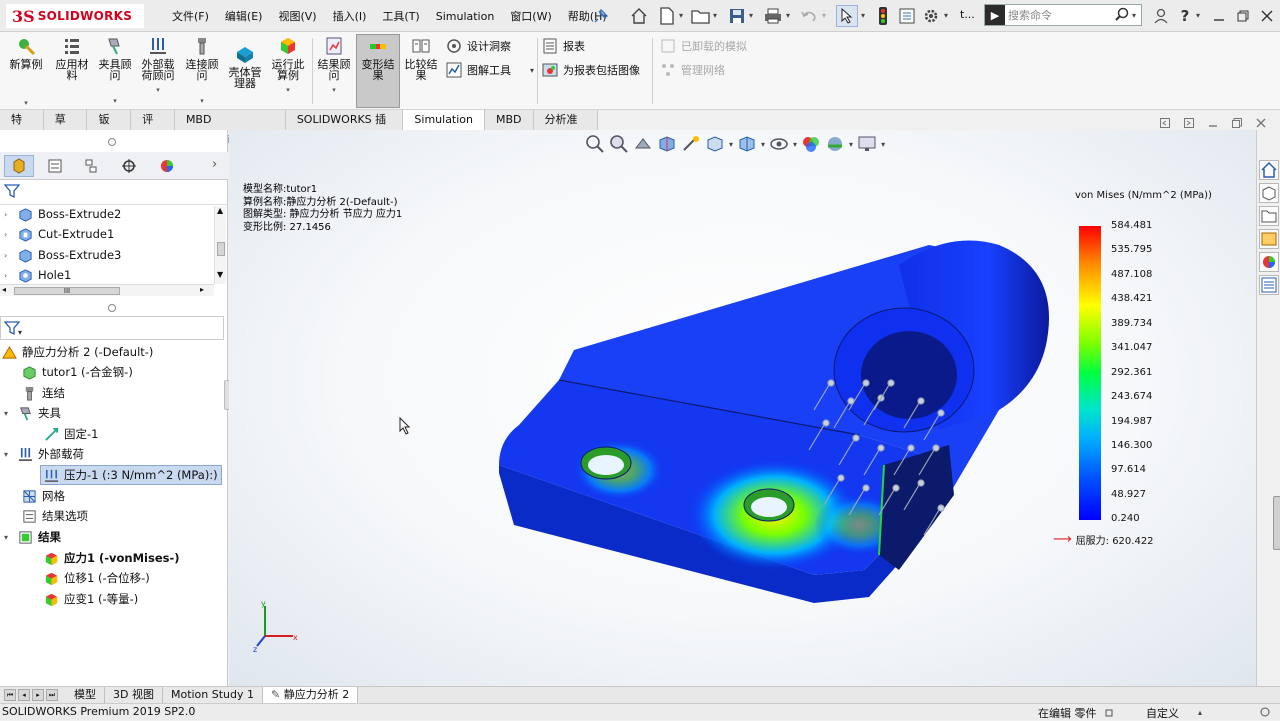 Image resolution: width=1280 pixels, height=721 pixels. Describe the element at coordinates (1269, 170) in the screenshot. I see `solidworks-resources-home-icon` at that location.